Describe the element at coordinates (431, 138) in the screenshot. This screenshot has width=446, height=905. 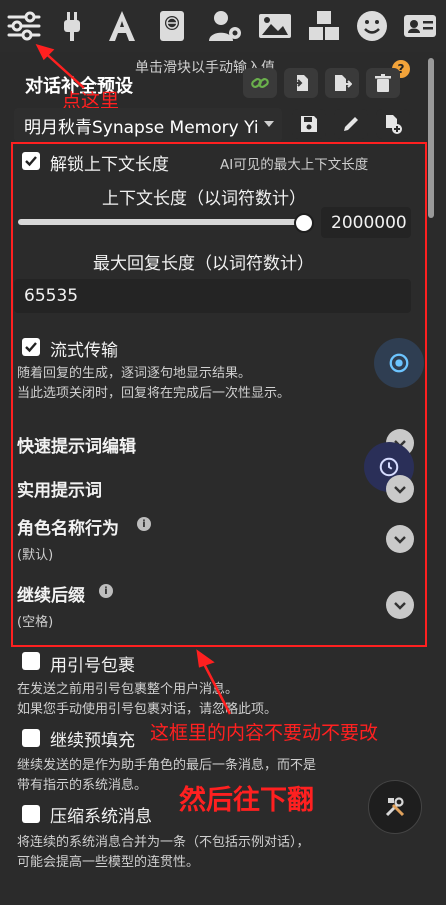
I see `scrollbar` at that location.